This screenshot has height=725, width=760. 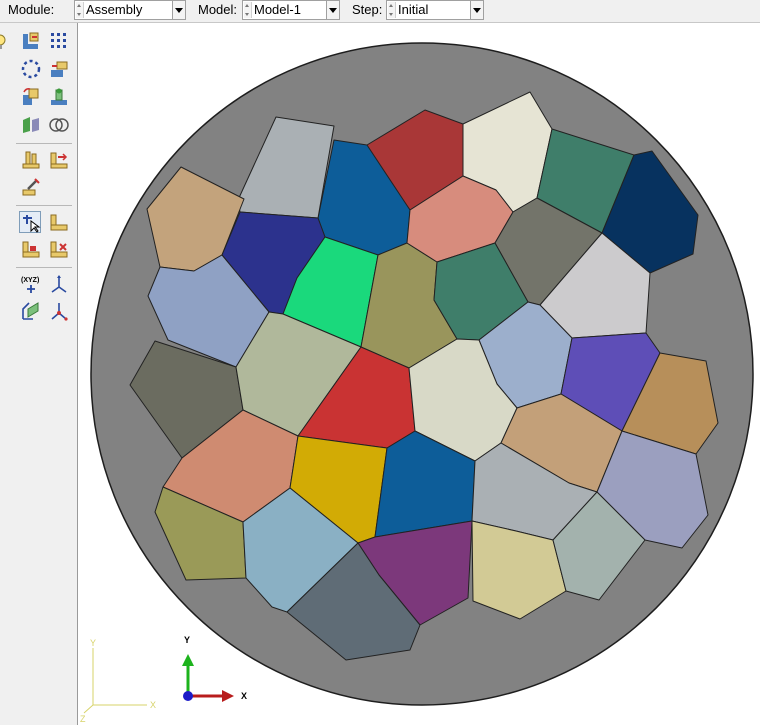 I want to click on merge-instances-icon, so click(x=59, y=125).